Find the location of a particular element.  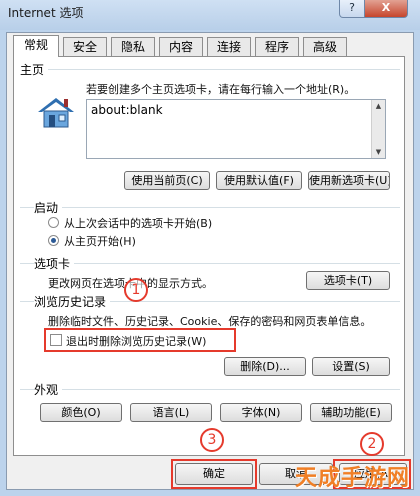

window-title: Internet 选项 is located at coordinates (46, 13).